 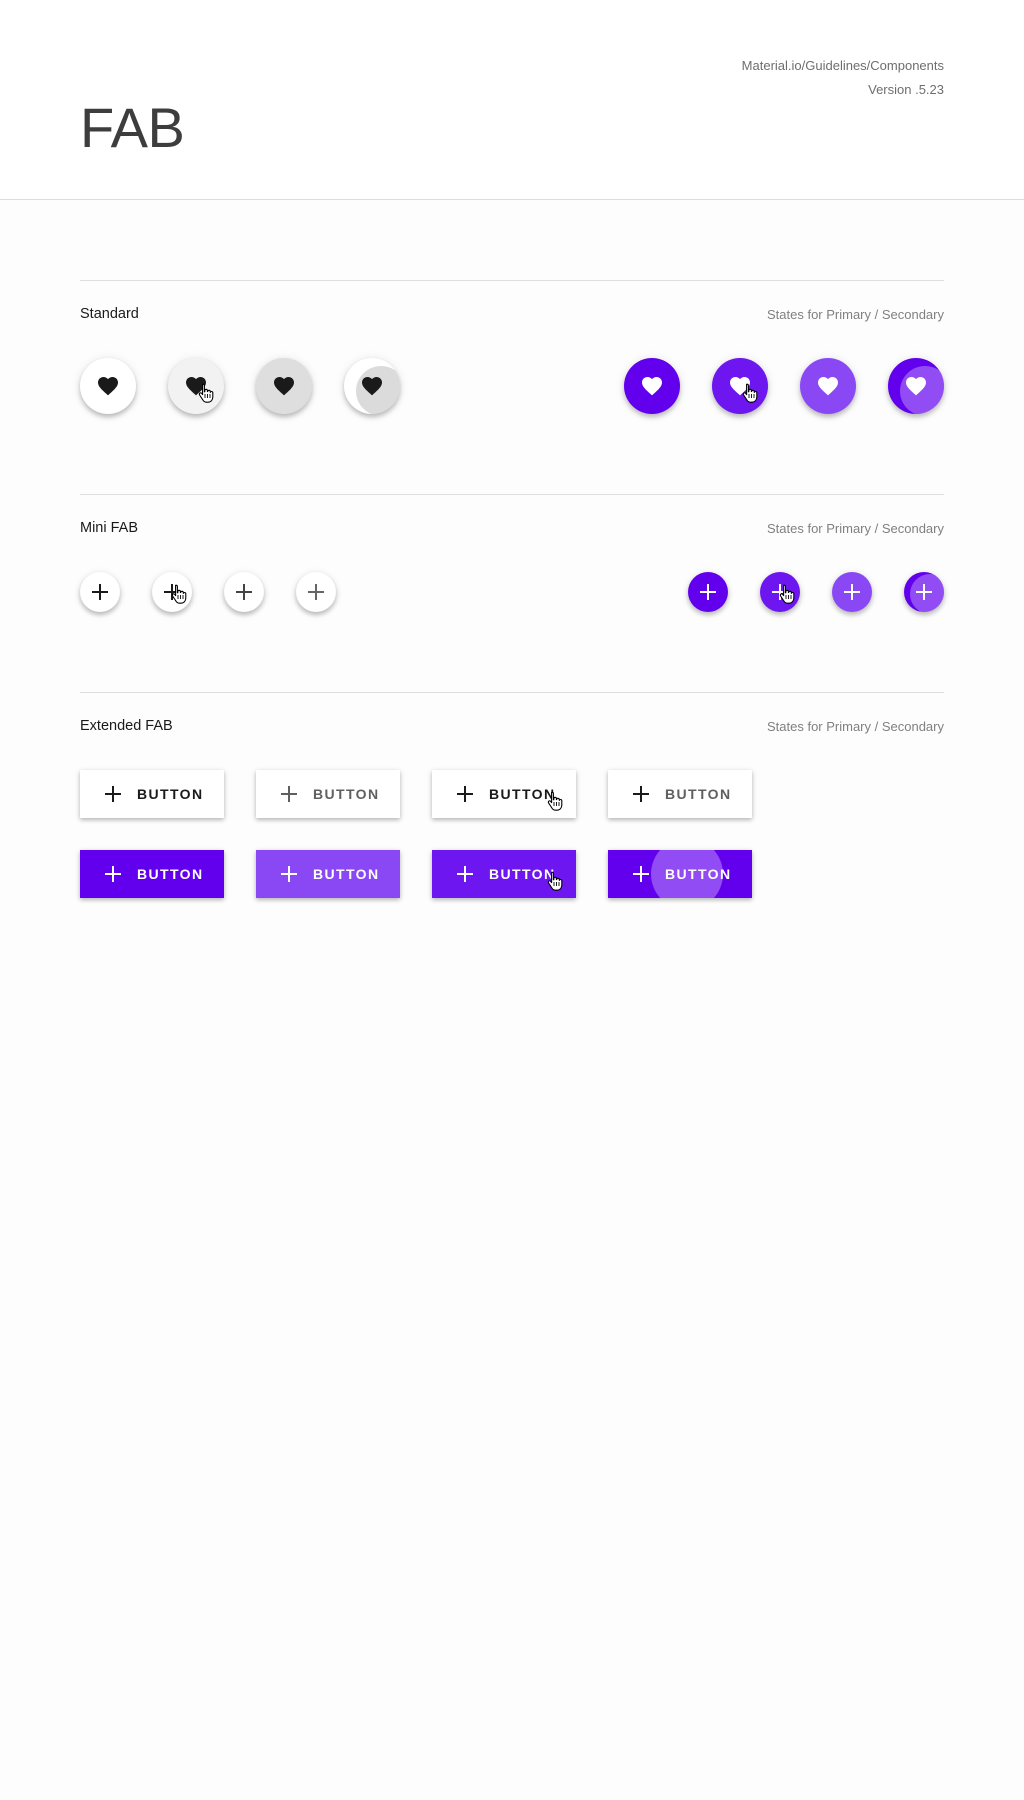 What do you see at coordinates (855, 726) in the screenshot?
I see `extended-section-subtitle: States for Primary / Secondary` at bounding box center [855, 726].